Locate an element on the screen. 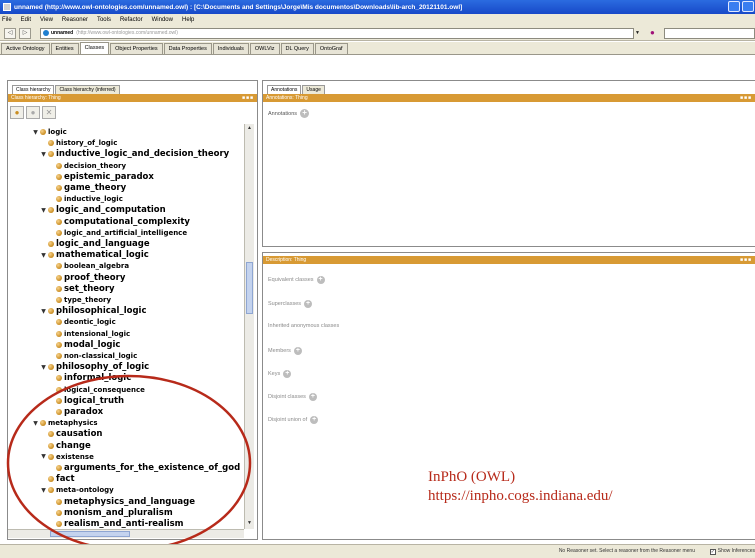 The image size is (755, 558). tree-node: metaphysics_and_language is located at coordinates (121, 502).